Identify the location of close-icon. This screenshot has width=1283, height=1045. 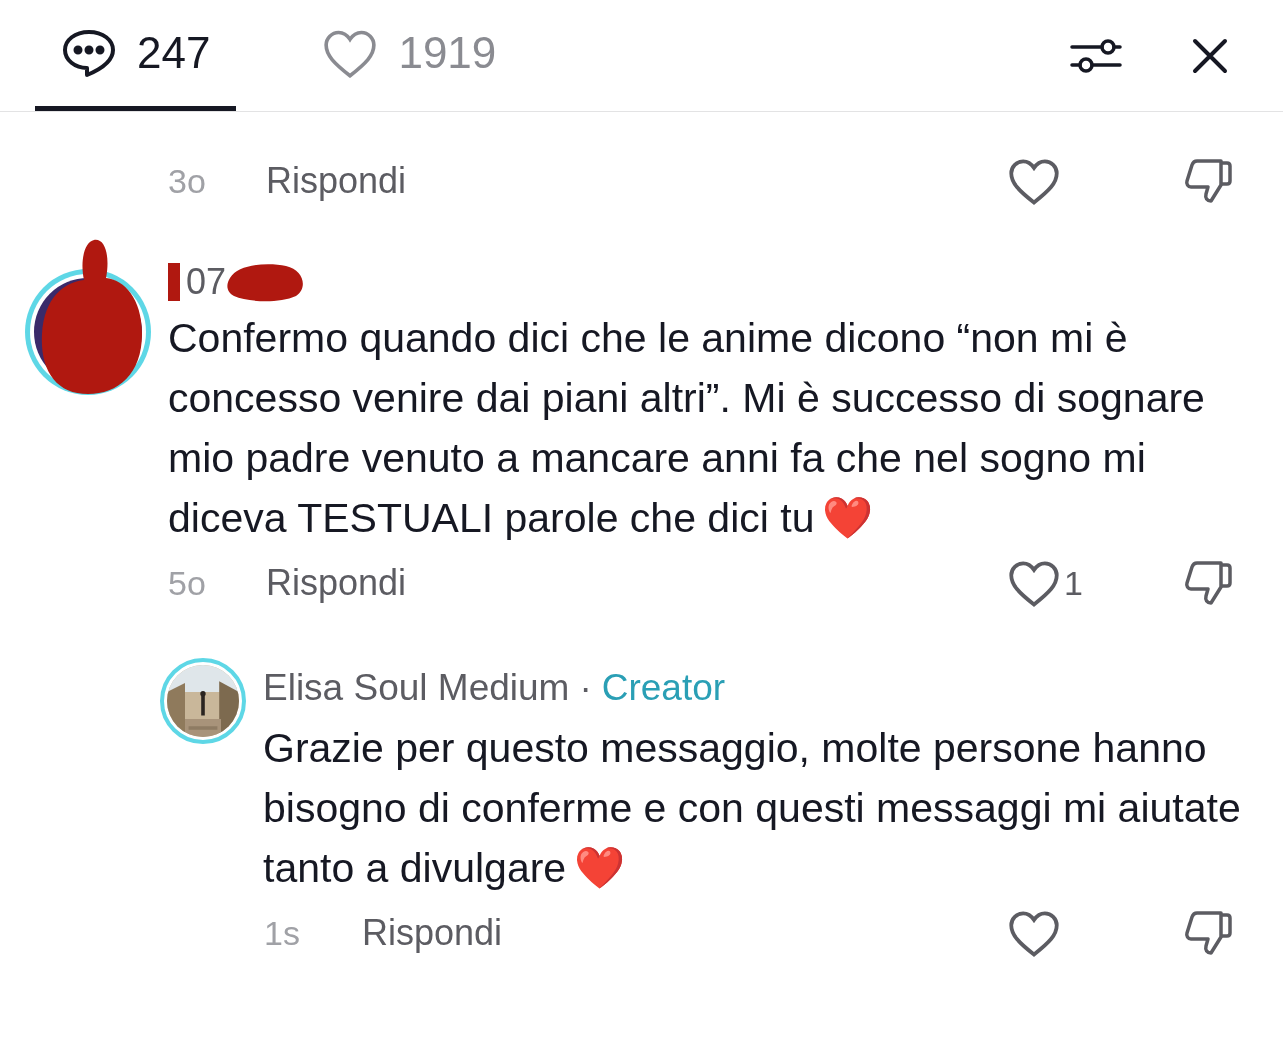
(1210, 55).